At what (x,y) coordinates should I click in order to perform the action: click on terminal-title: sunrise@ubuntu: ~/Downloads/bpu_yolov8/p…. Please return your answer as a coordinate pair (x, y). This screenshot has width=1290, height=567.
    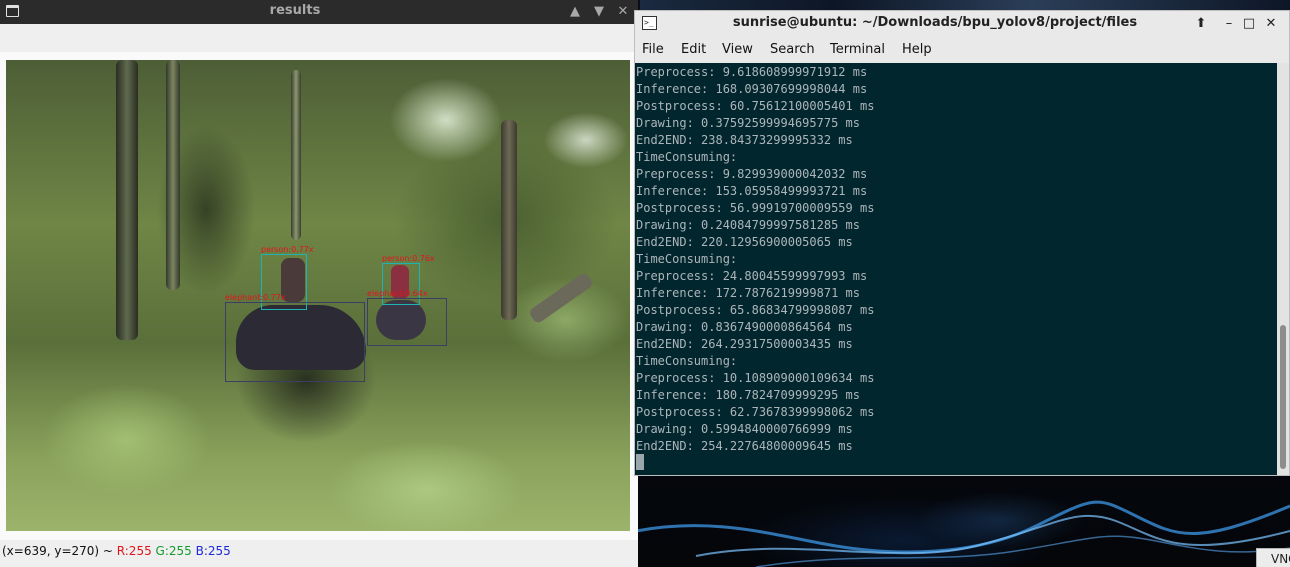
    Looking at the image, I should click on (935, 22).